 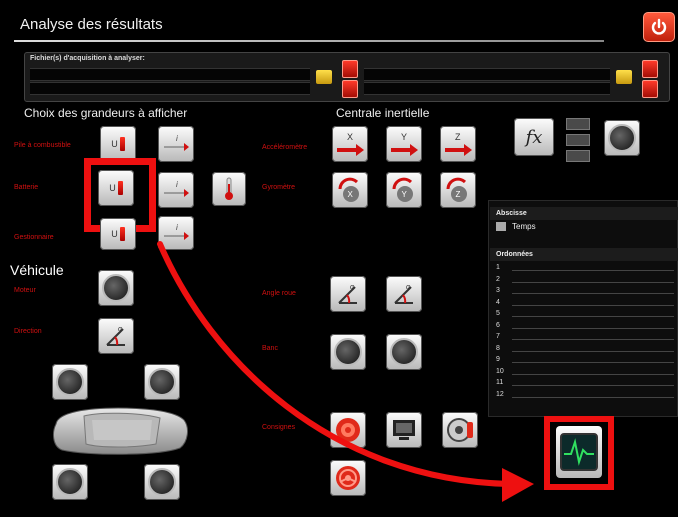 I want to click on pile-voltage-button: U, so click(x=118, y=144).